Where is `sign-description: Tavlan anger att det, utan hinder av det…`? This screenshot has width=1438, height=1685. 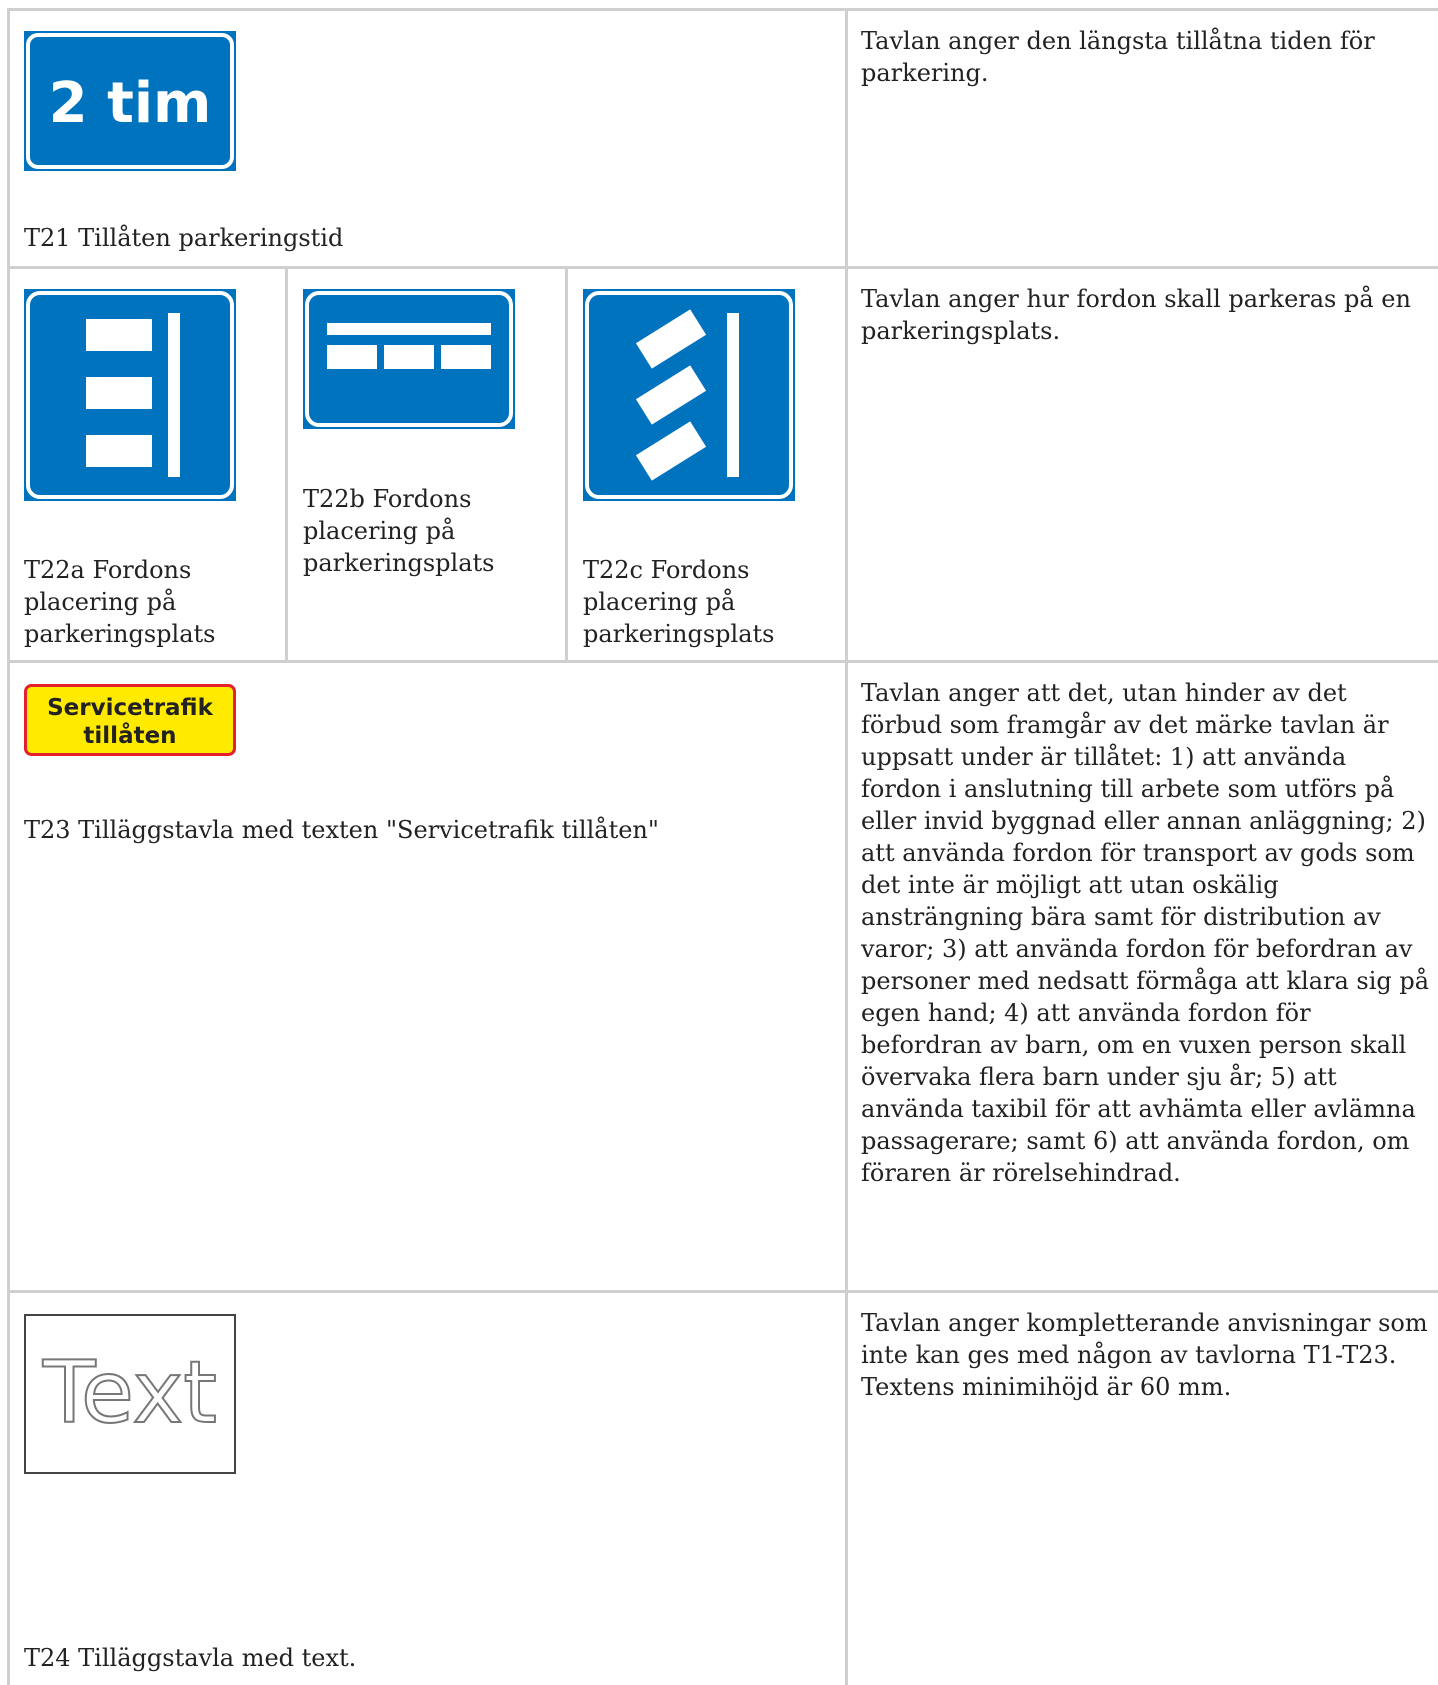
sign-description: Tavlan anger att det, utan hinder av det… is located at coordinates (1145, 933).